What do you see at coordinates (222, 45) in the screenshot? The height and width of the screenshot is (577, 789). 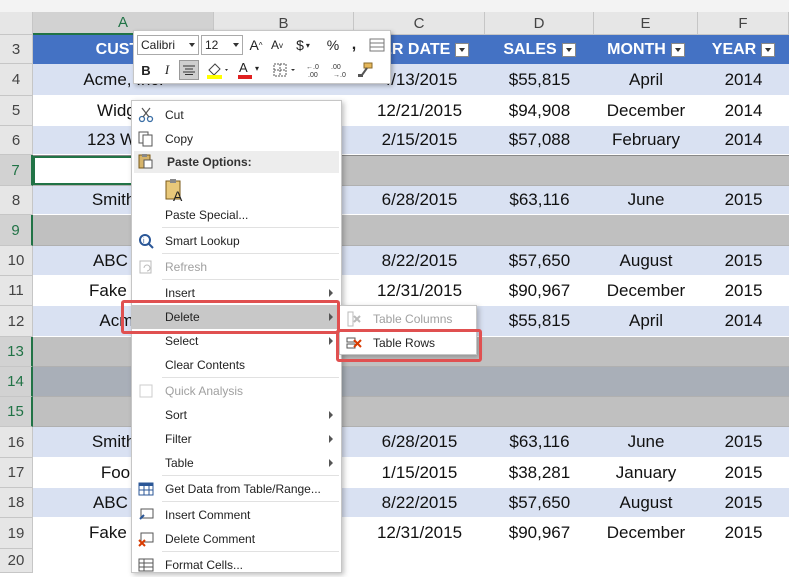 I see `font-size-select: 12` at bounding box center [222, 45].